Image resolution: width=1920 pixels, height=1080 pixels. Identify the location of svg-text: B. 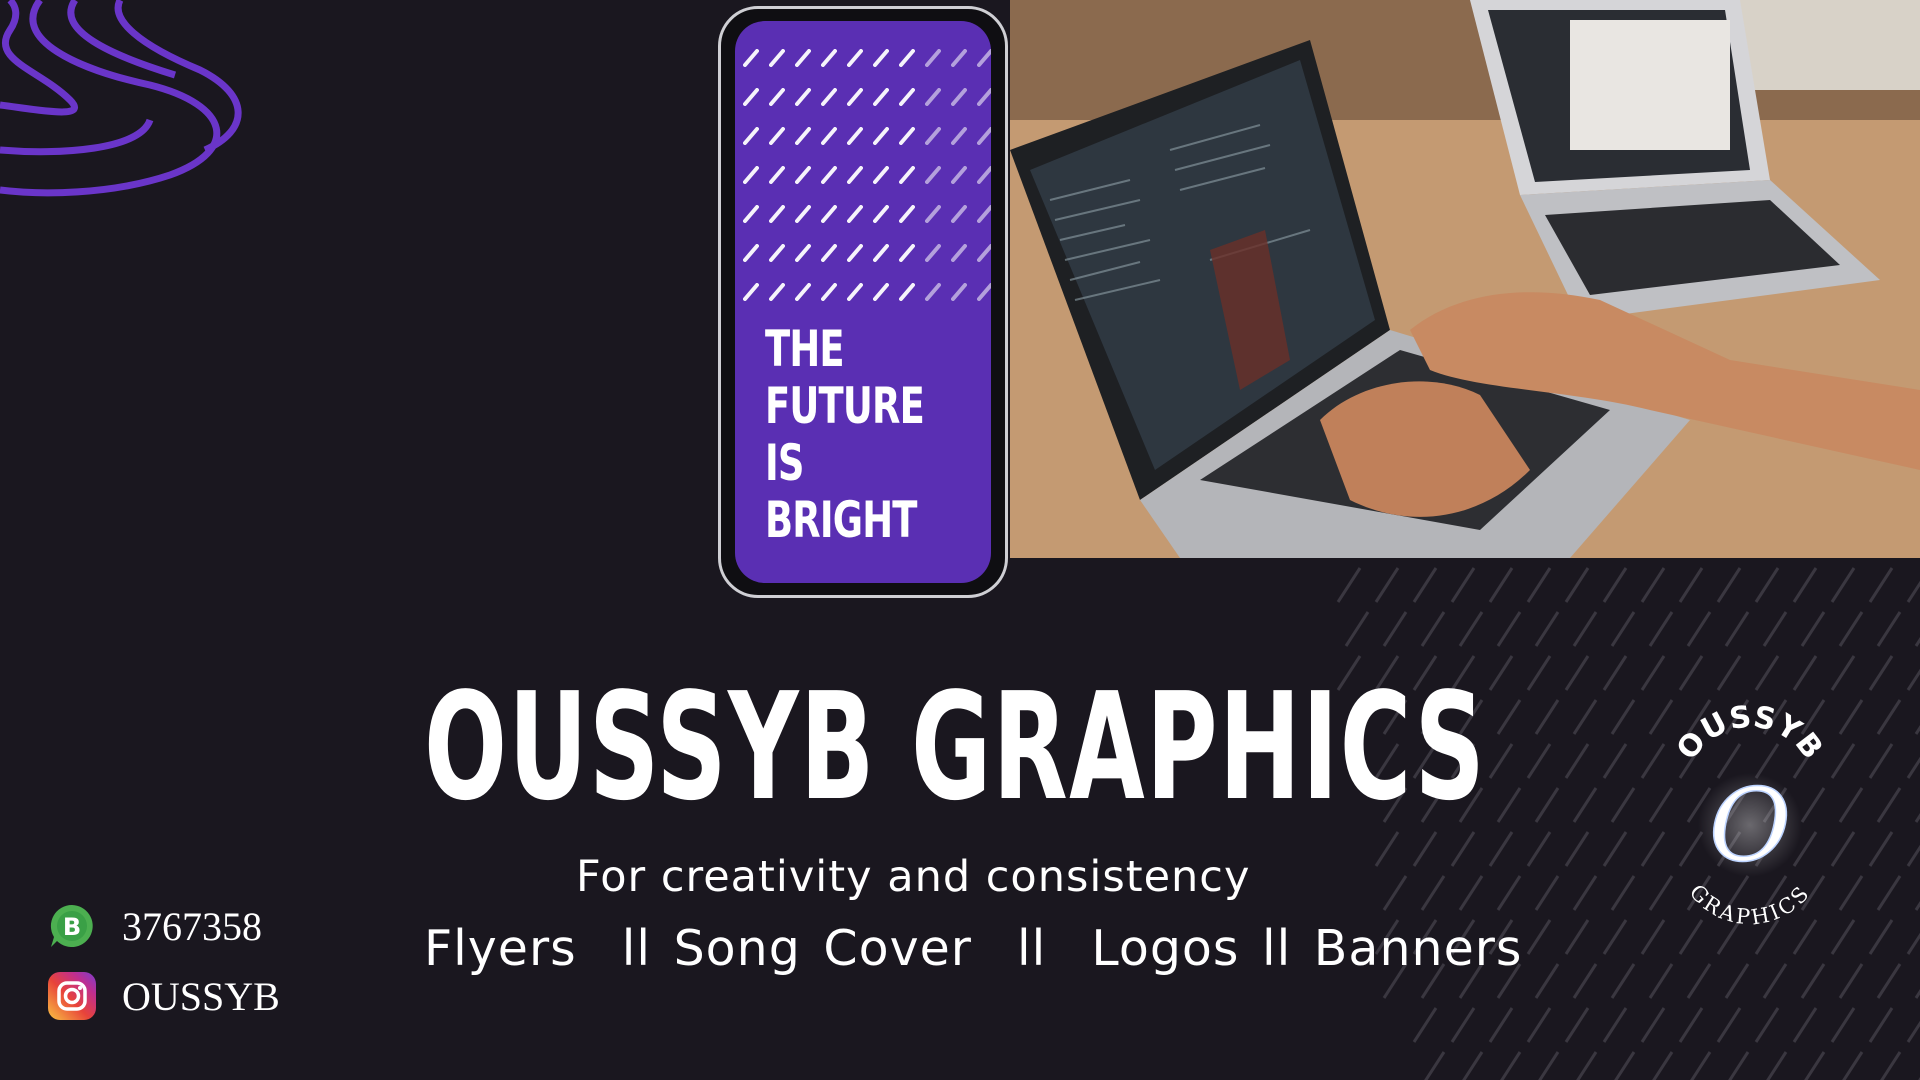
(72, 927).